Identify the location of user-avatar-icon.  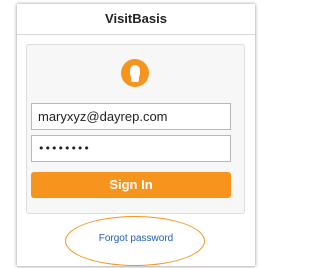
(135, 73).